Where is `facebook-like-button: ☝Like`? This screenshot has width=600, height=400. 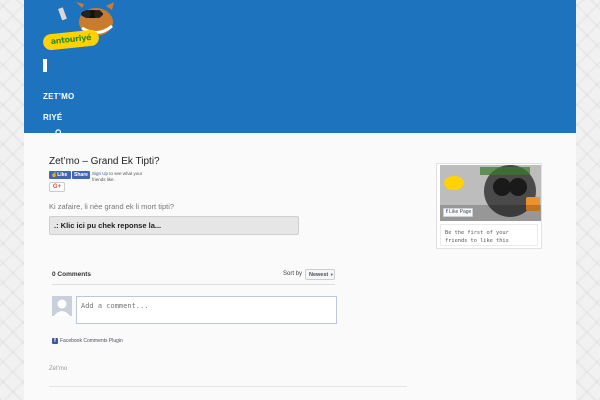
facebook-like-button: ☝Like is located at coordinates (60, 175).